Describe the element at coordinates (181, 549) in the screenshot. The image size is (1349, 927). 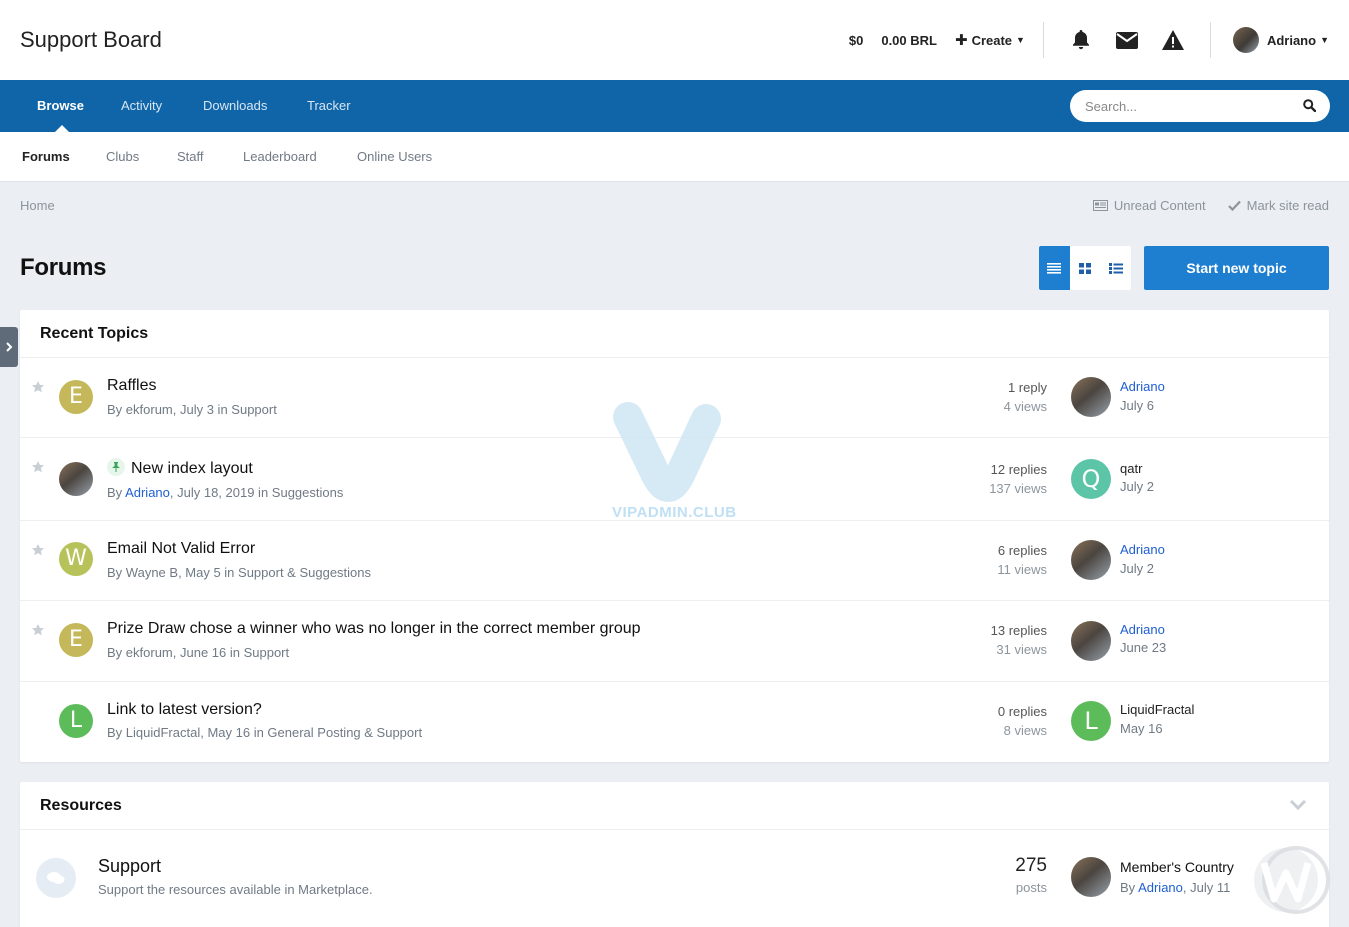
I see `topic-title: Email Not Valid Error` at that location.